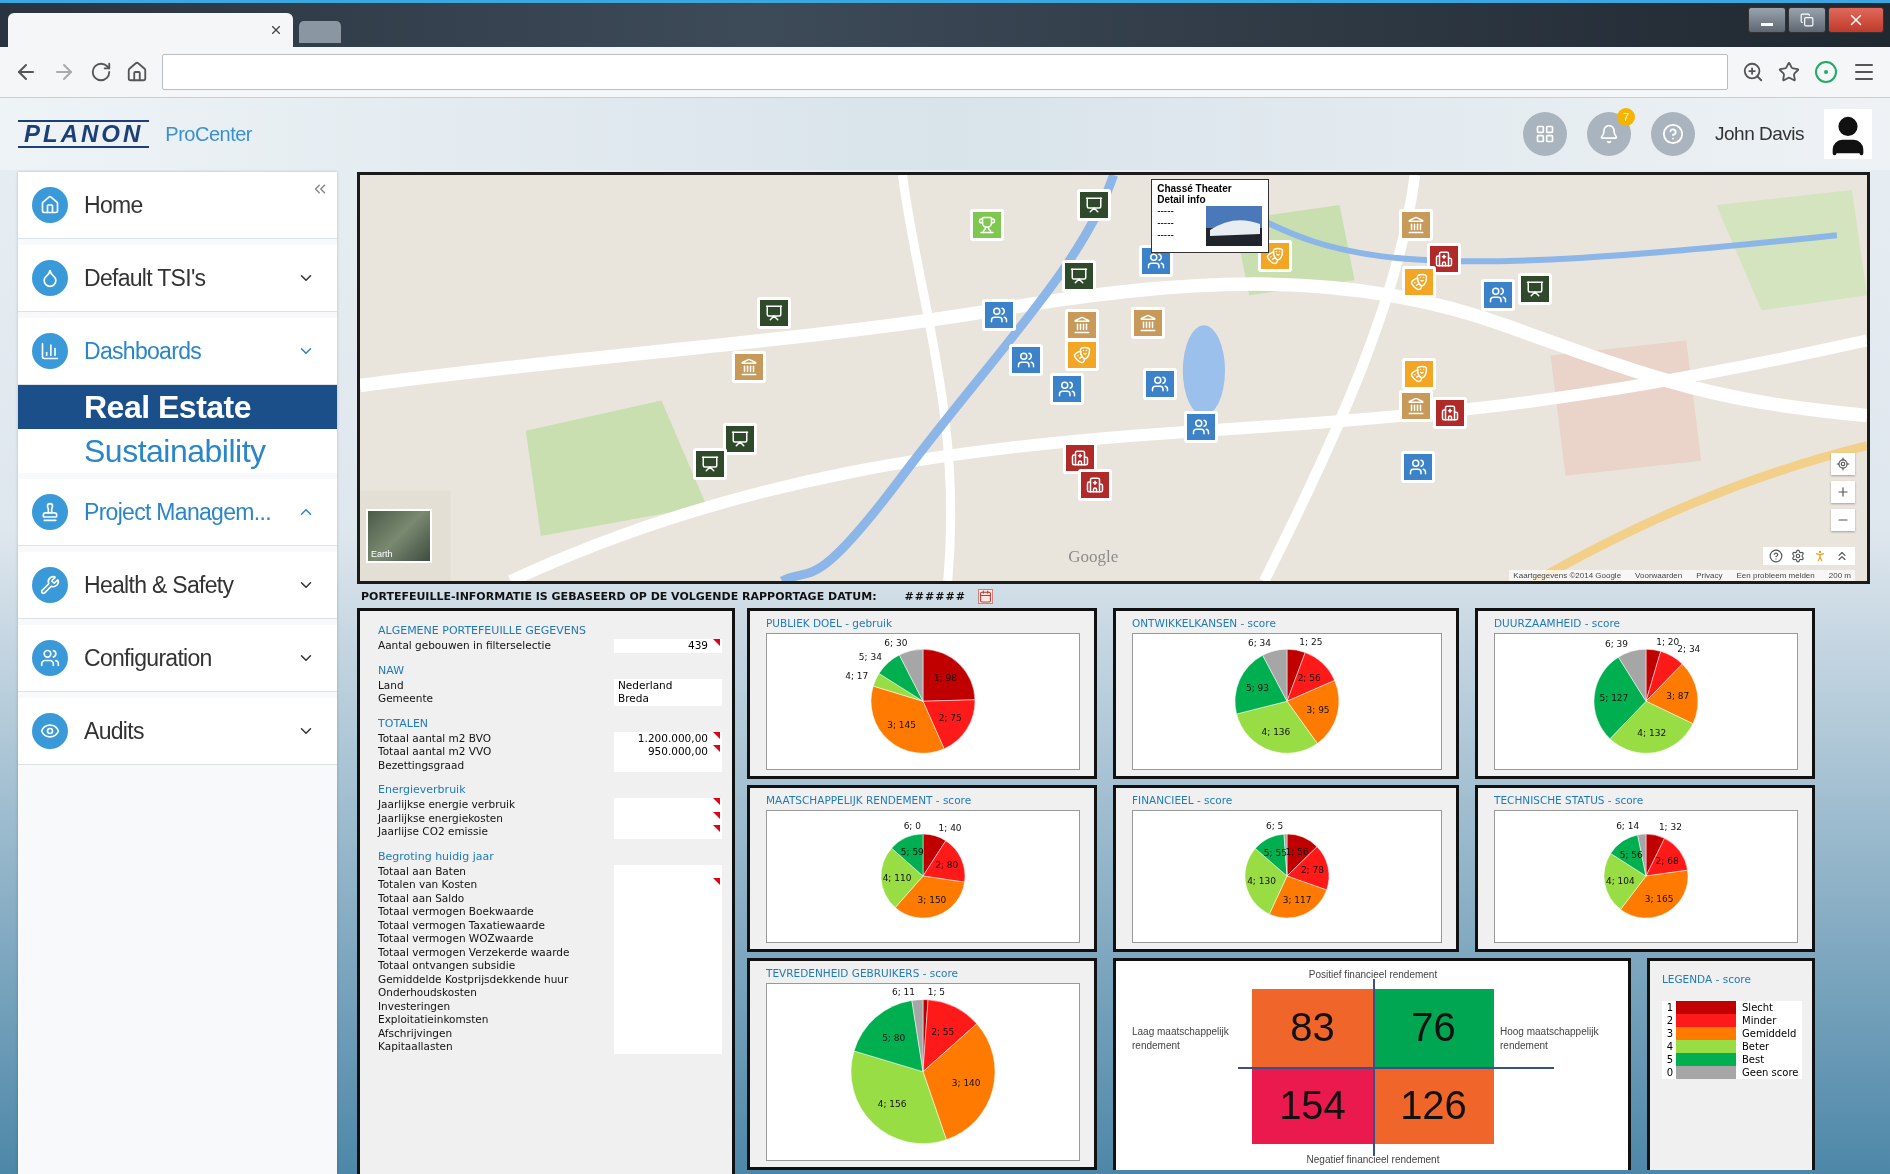 Image resolution: width=1890 pixels, height=1174 pixels. I want to click on slice-label: 1; 32, so click(1670, 827).